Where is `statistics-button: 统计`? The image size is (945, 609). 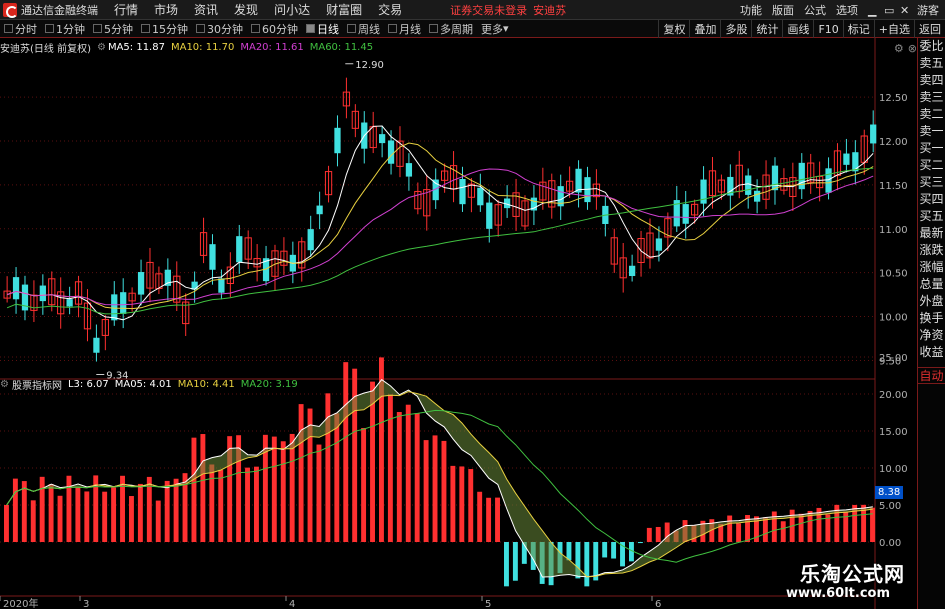 statistics-button: 统计 is located at coordinates (766, 29).